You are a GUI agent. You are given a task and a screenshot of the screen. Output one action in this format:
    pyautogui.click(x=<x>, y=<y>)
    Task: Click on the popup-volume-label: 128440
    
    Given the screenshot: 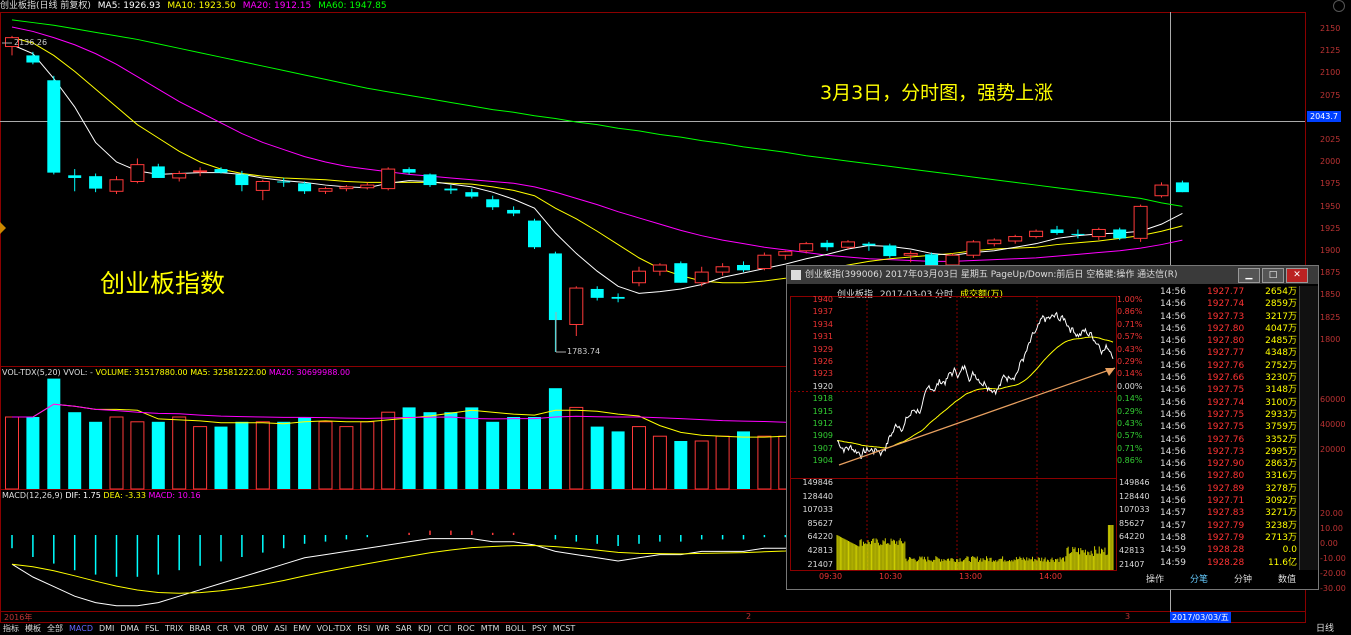 What is the action you would take?
    pyautogui.click(x=817, y=496)
    